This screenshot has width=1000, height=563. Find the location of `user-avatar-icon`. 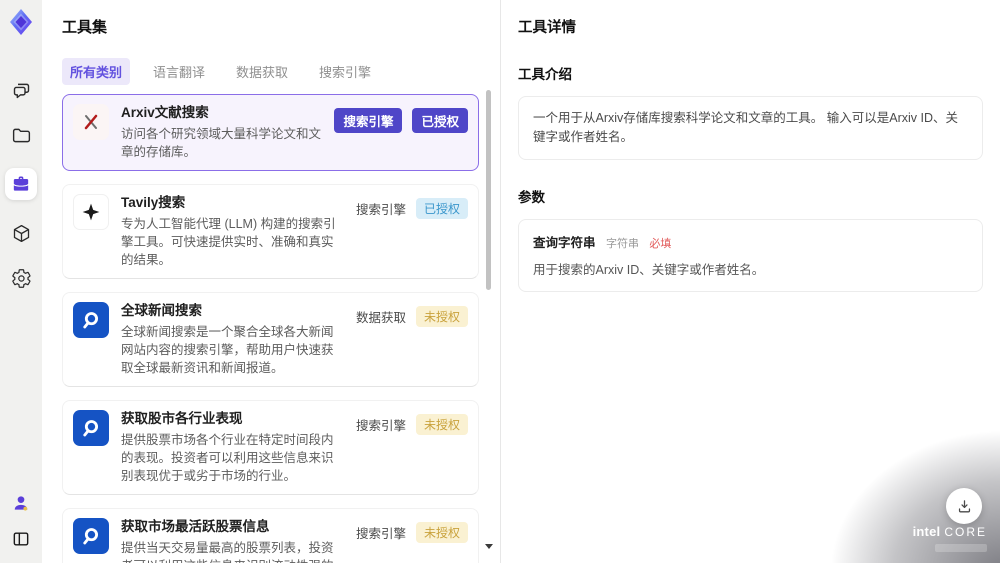

user-avatar-icon is located at coordinates (21, 503).